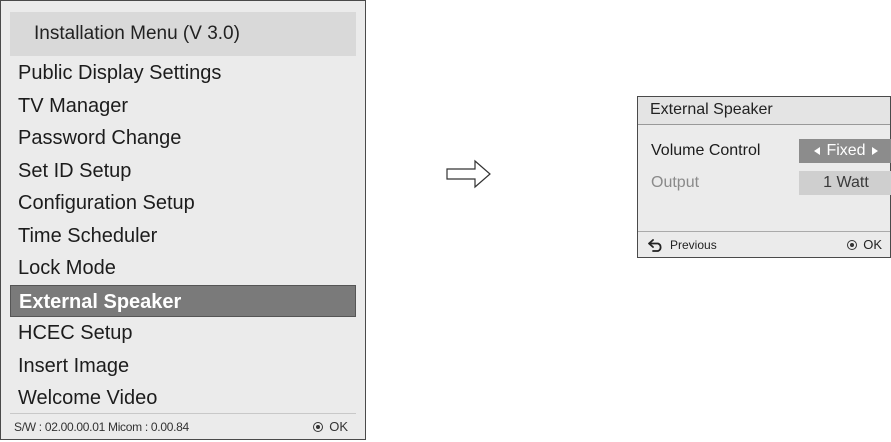  I want to click on menu-item-external-speaker: External Speaker, so click(183, 300).